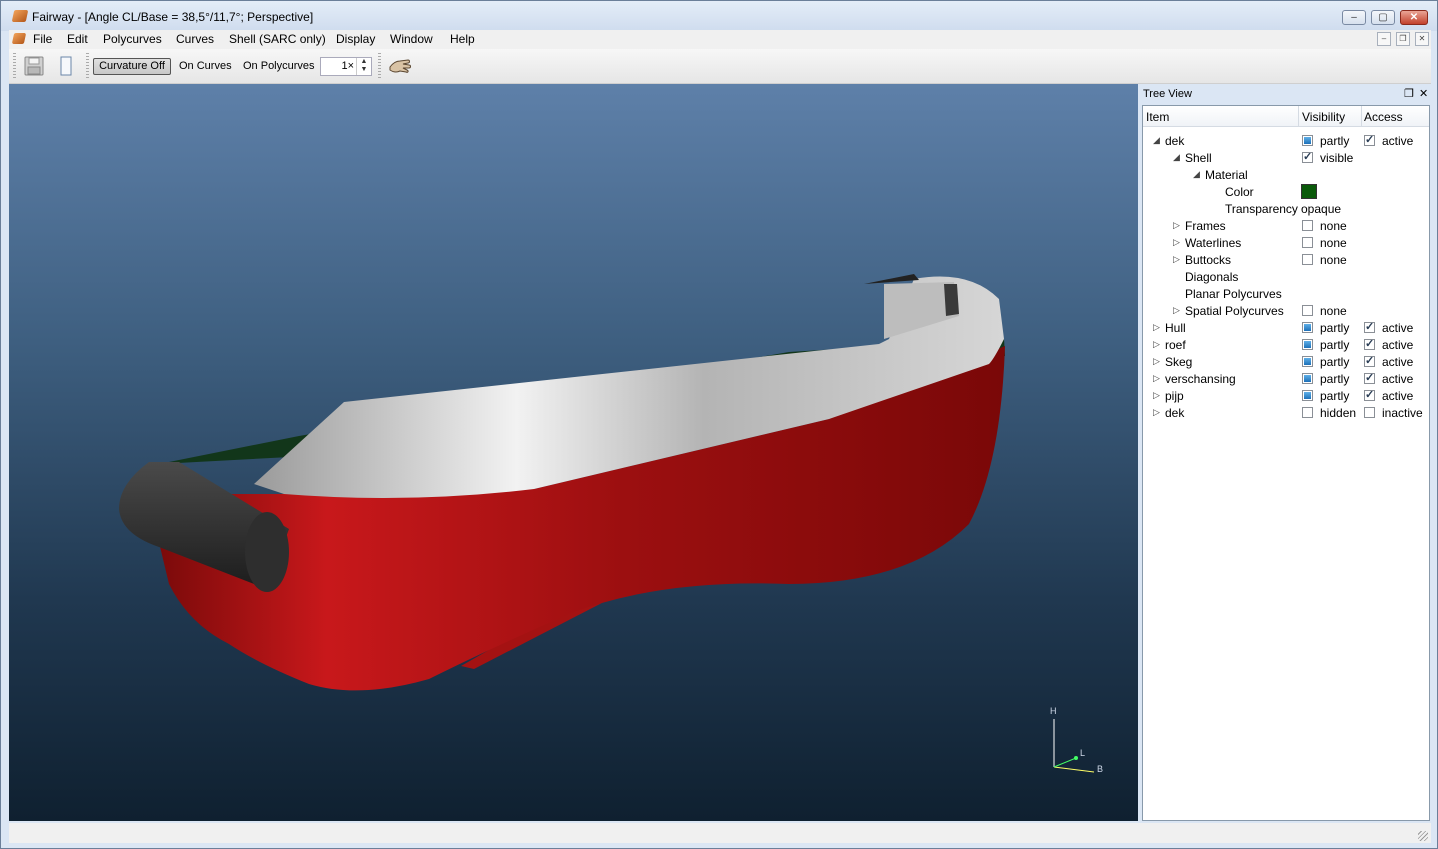  Describe the element at coordinates (1198, 158) in the screenshot. I see `tree-item-label: Shell` at that location.